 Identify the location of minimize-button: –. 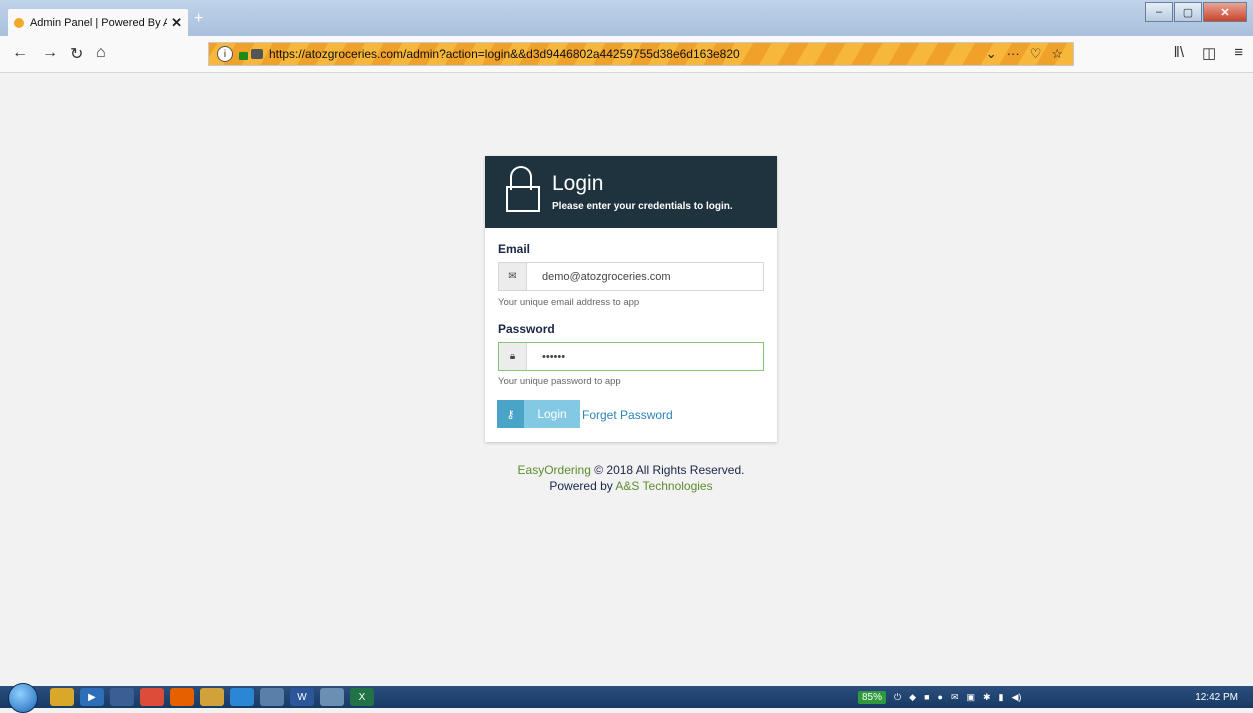
(1159, 12).